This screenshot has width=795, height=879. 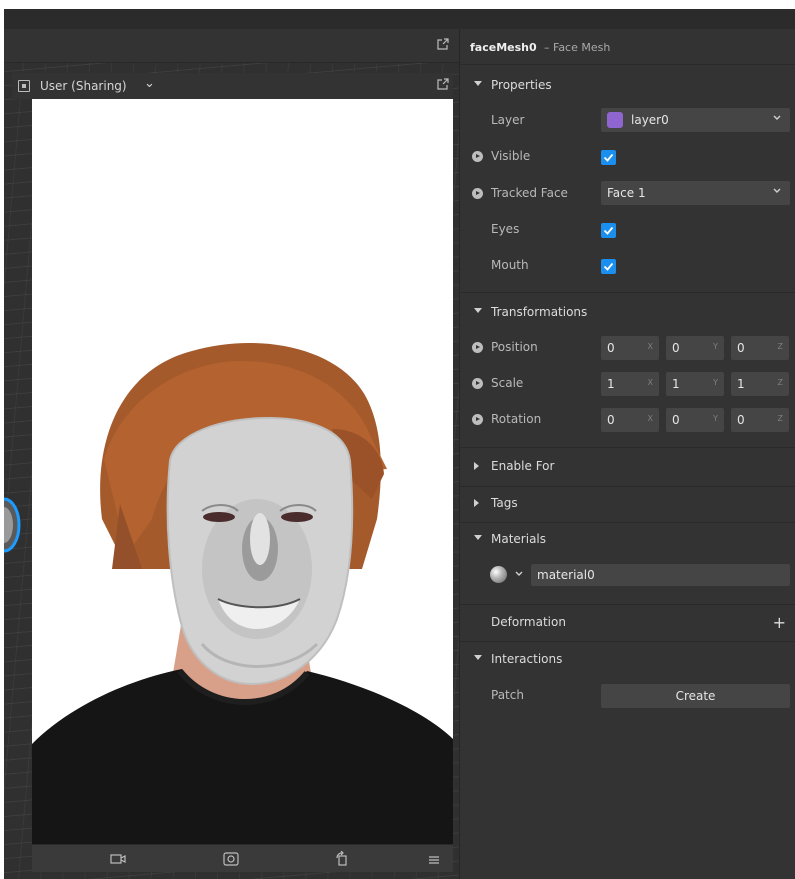 I want to click on material-row: material0, so click(x=627, y=575).